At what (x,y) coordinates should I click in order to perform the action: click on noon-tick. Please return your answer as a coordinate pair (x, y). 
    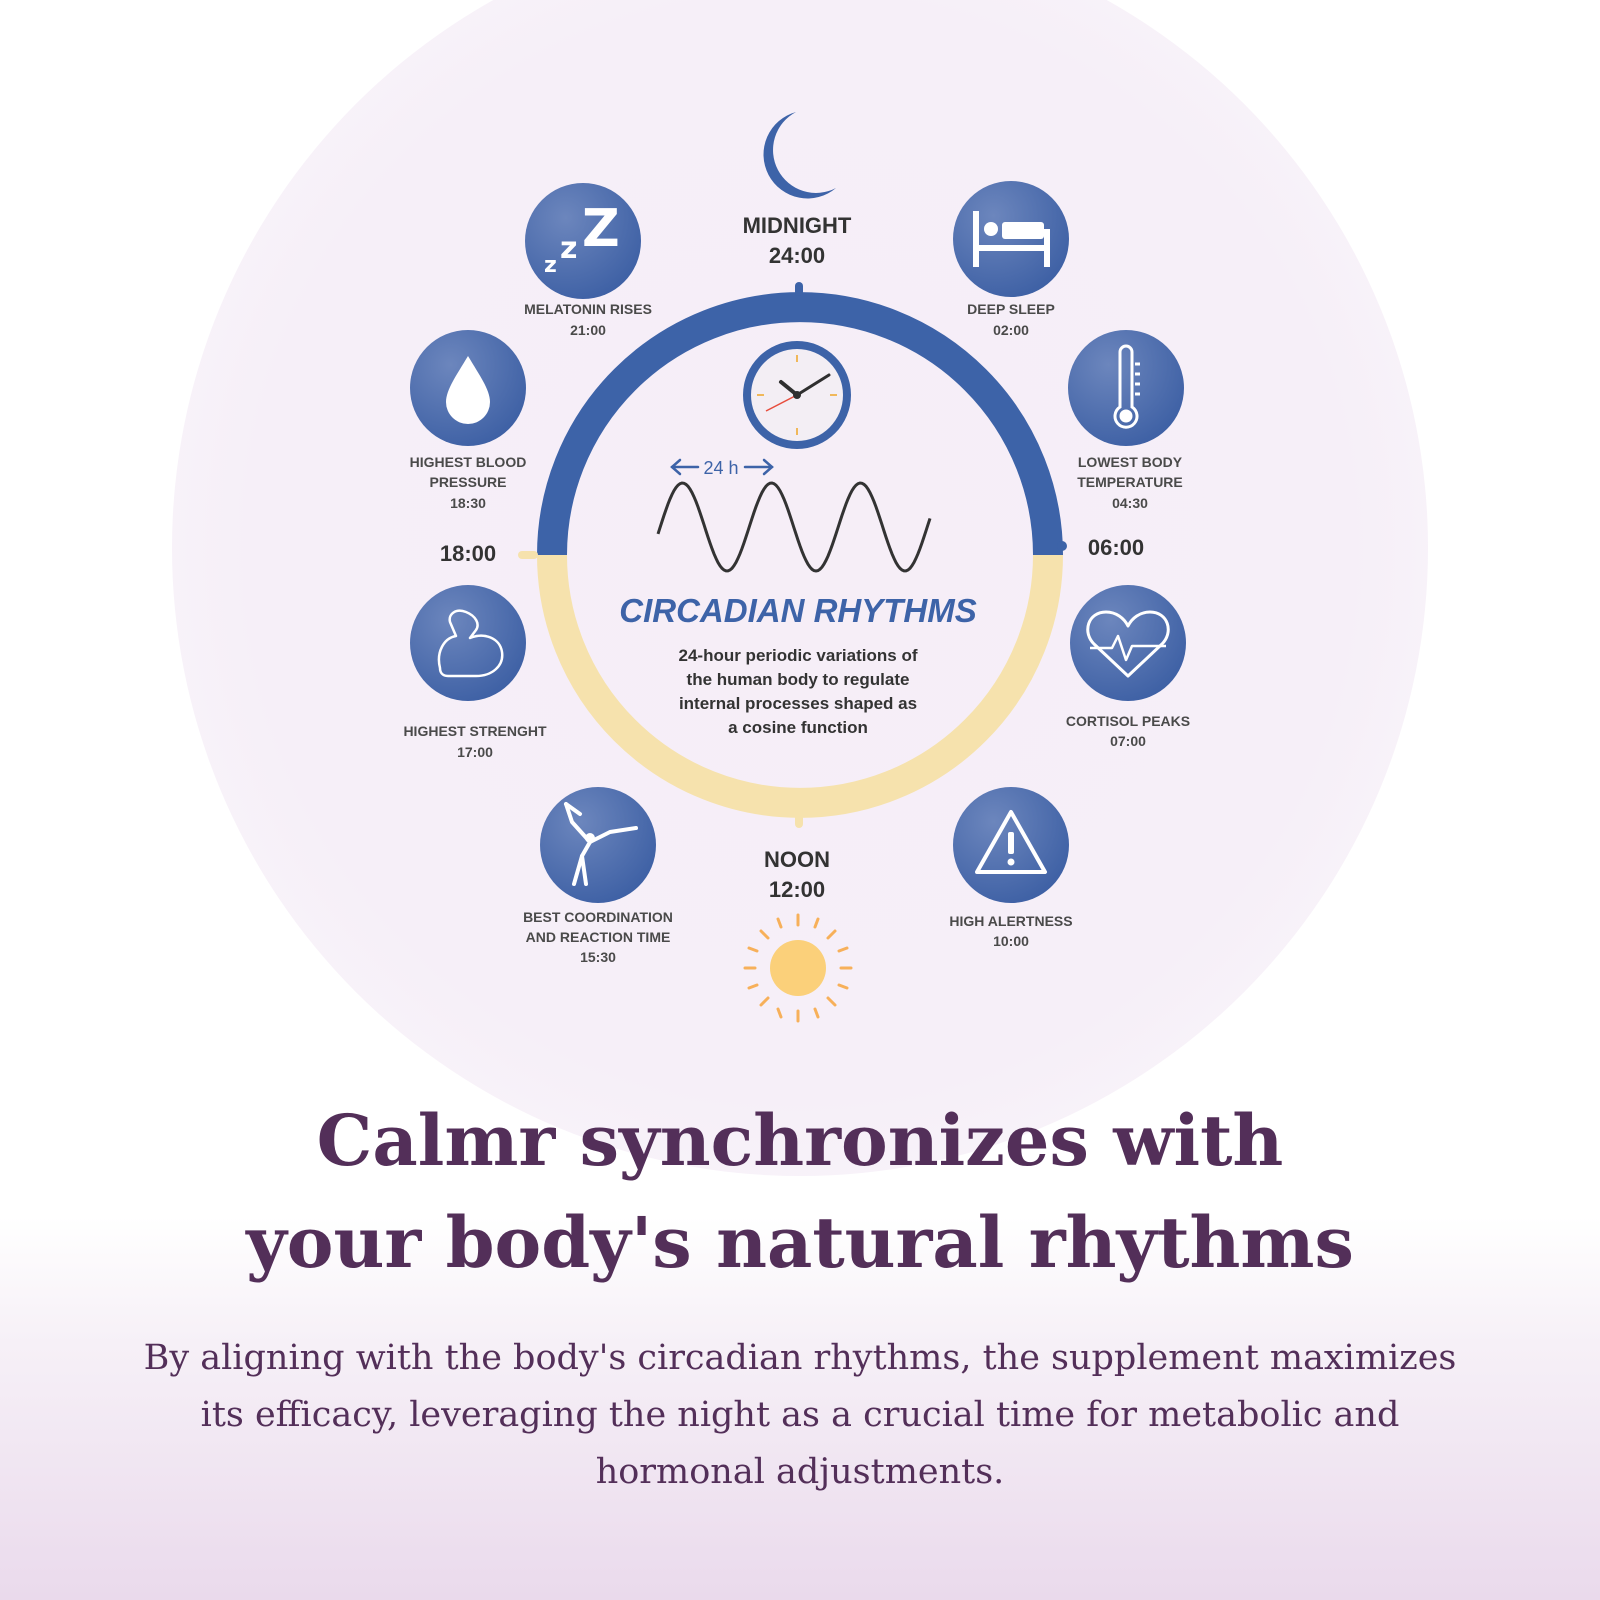
    Looking at the image, I should click on (799, 821).